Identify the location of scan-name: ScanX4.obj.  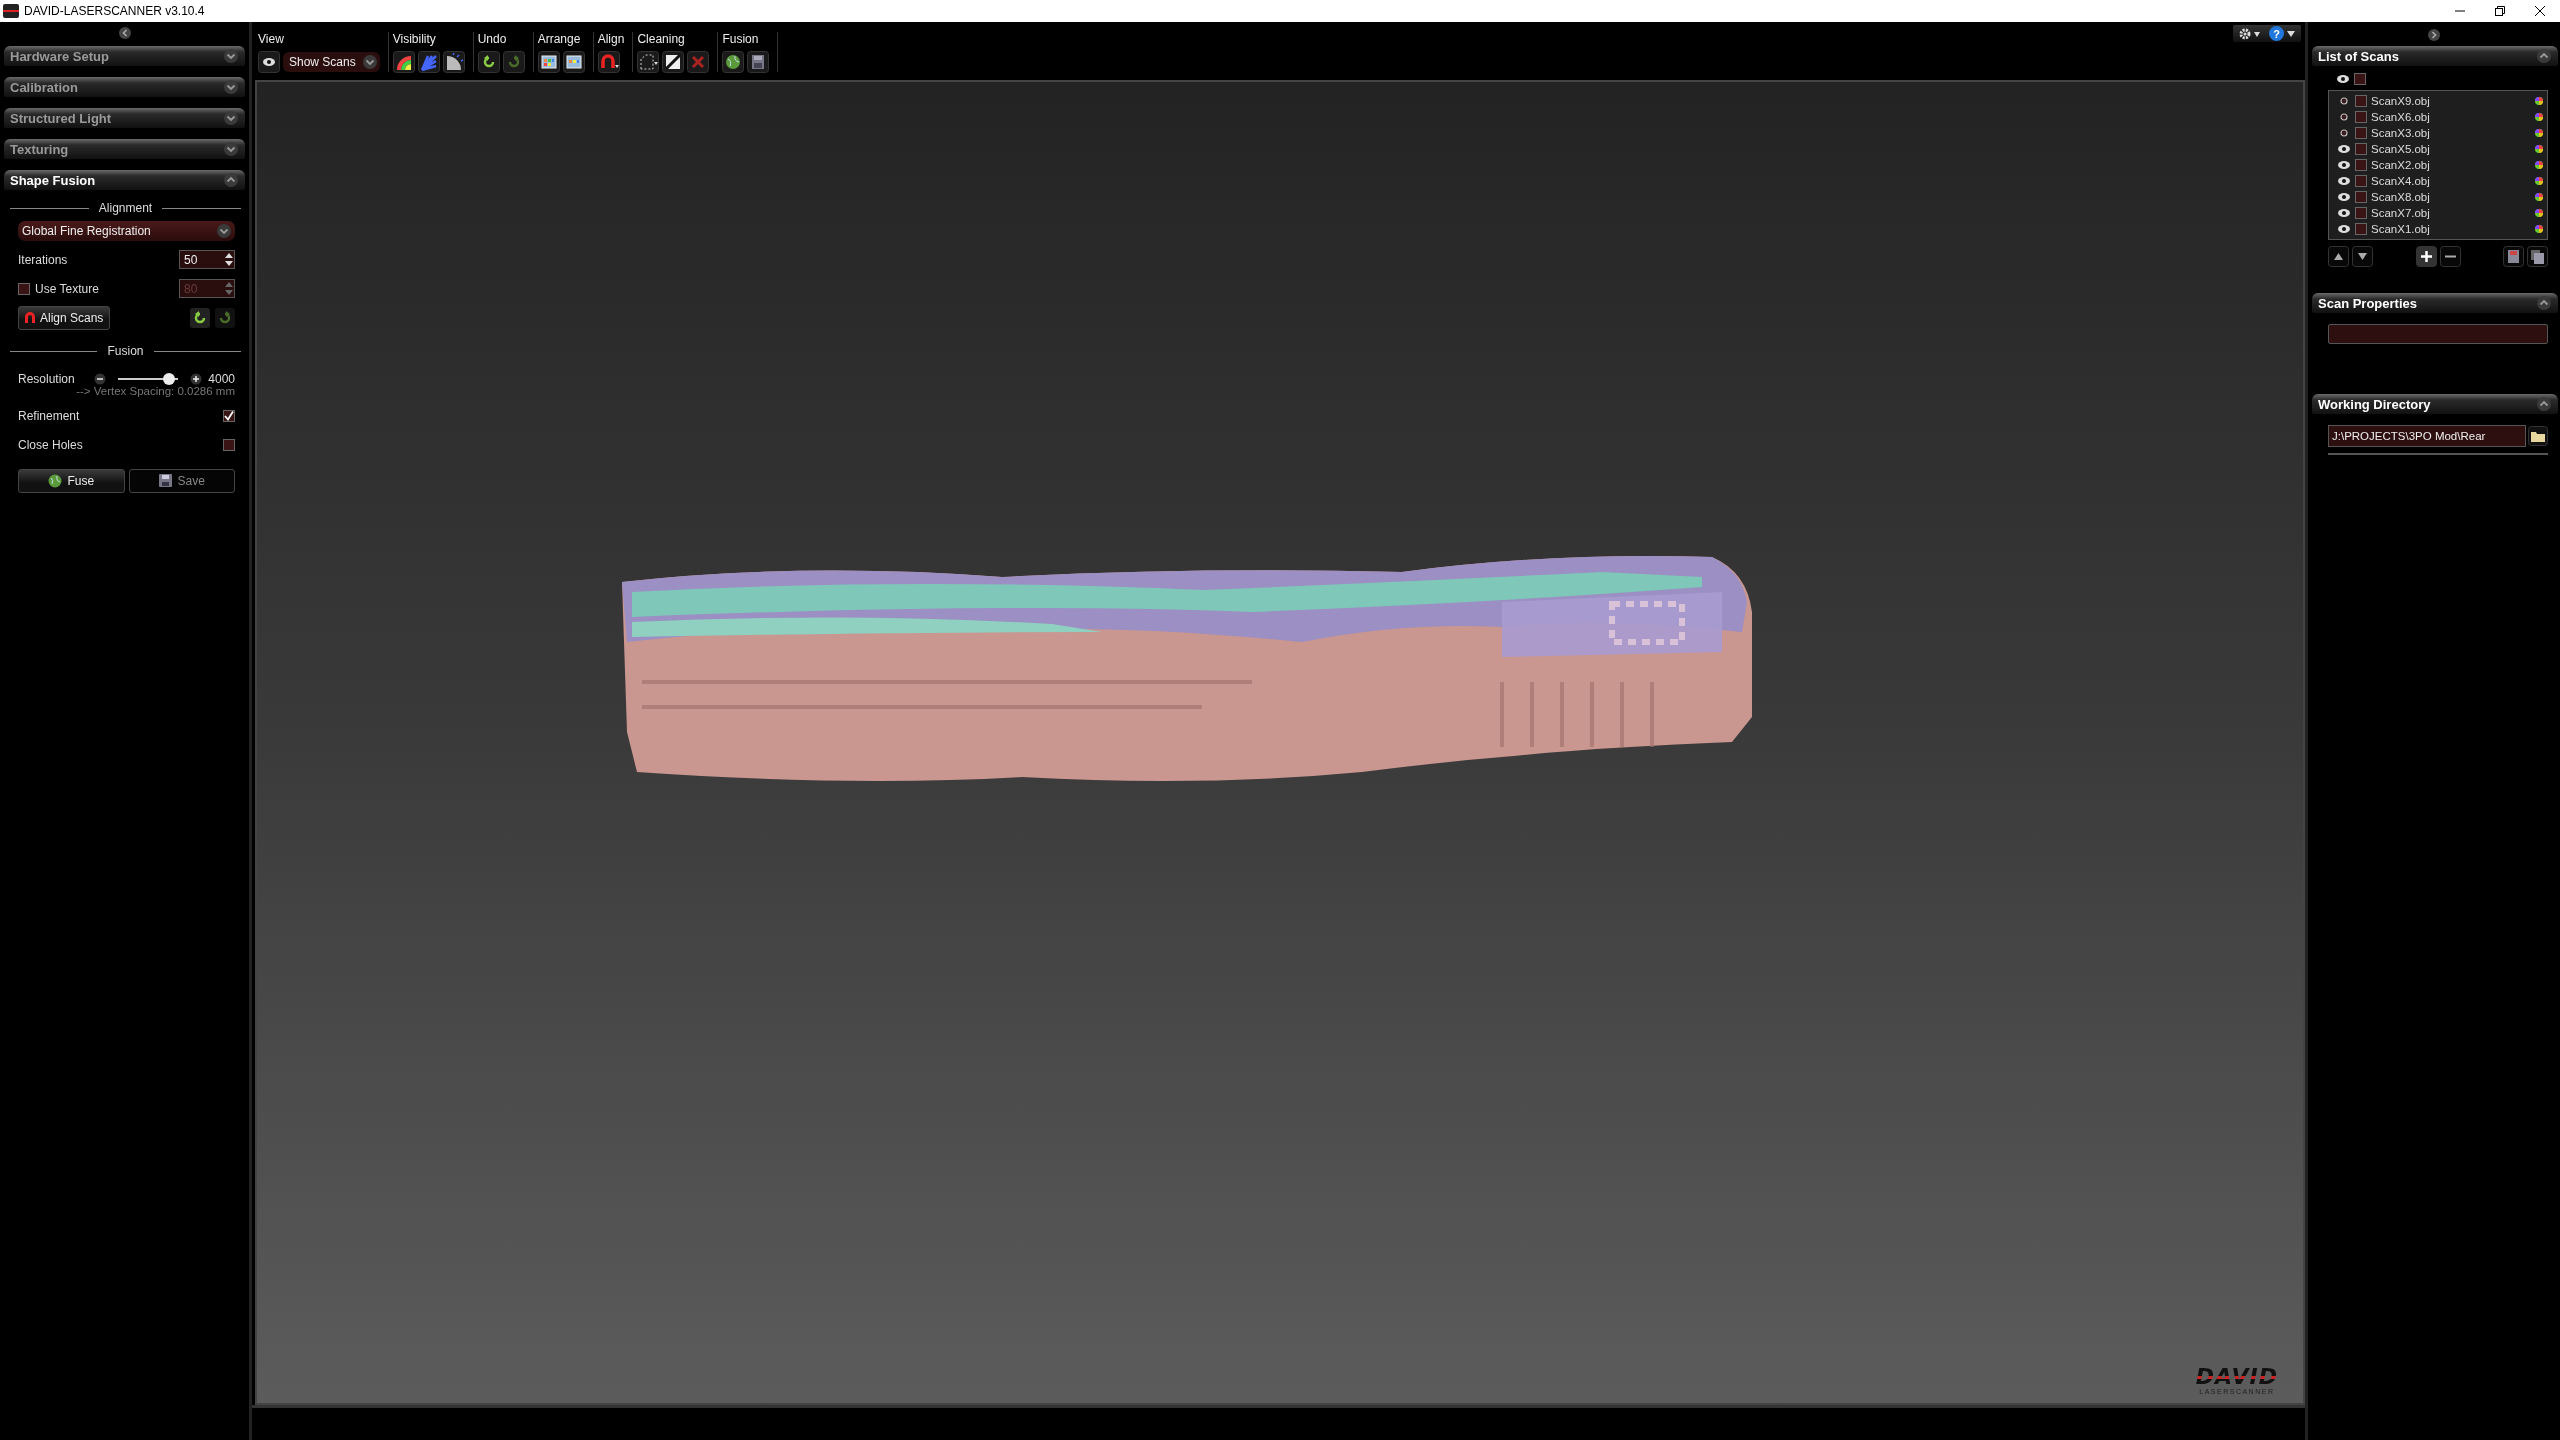
(2451, 181).